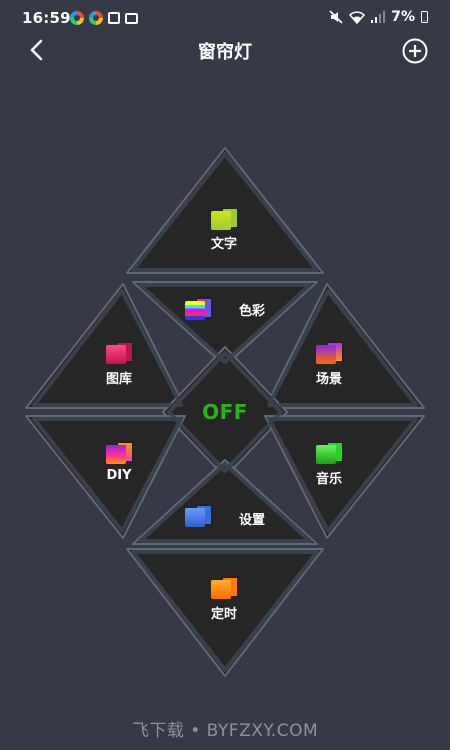 The width and height of the screenshot is (450, 750). I want to click on diy-mode-label: DIY, so click(119, 475).